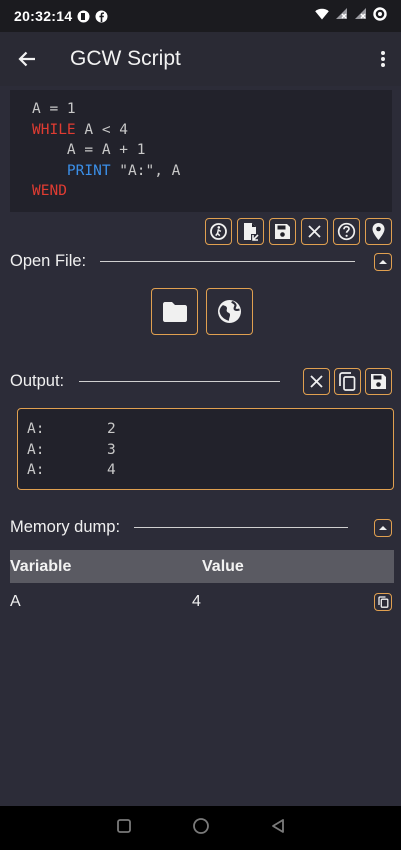 Image resolution: width=401 pixels, height=850 pixels. I want to click on editor-toolbar, so click(298, 231).